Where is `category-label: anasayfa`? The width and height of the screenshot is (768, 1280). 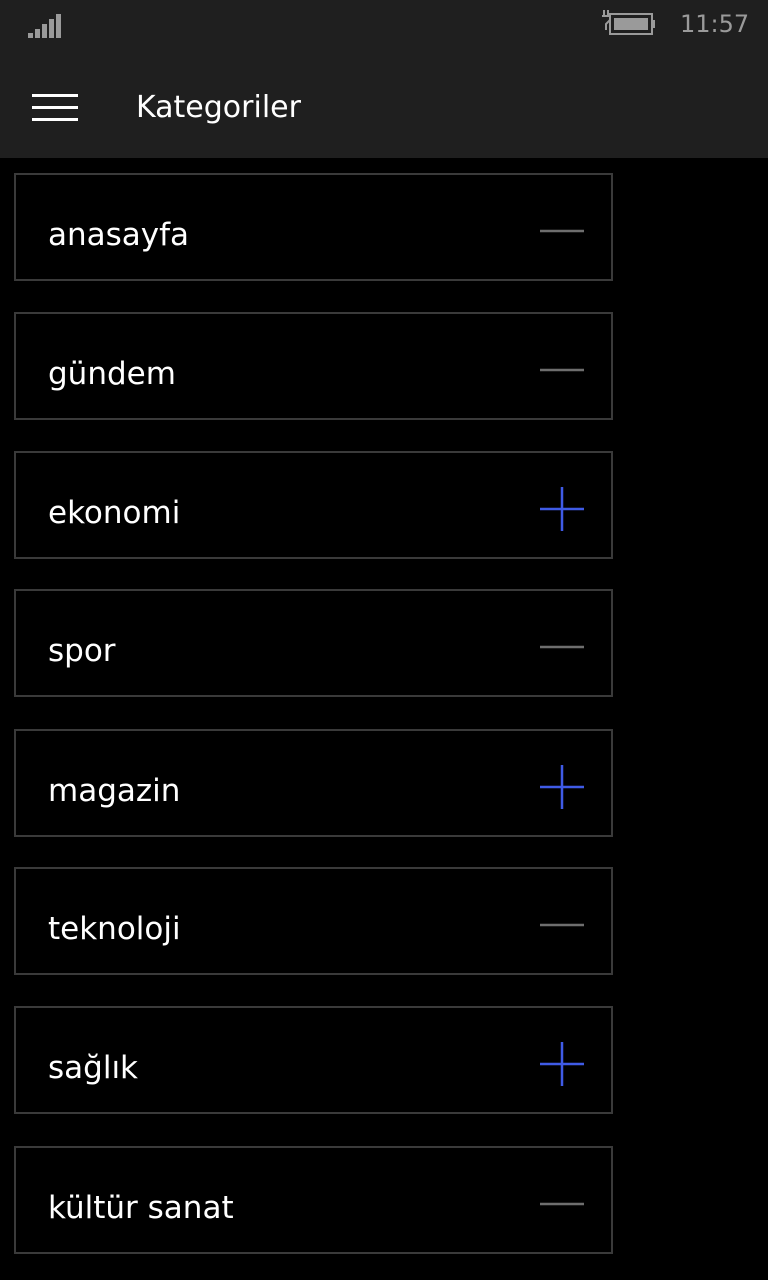 category-label: anasayfa is located at coordinates (119, 235).